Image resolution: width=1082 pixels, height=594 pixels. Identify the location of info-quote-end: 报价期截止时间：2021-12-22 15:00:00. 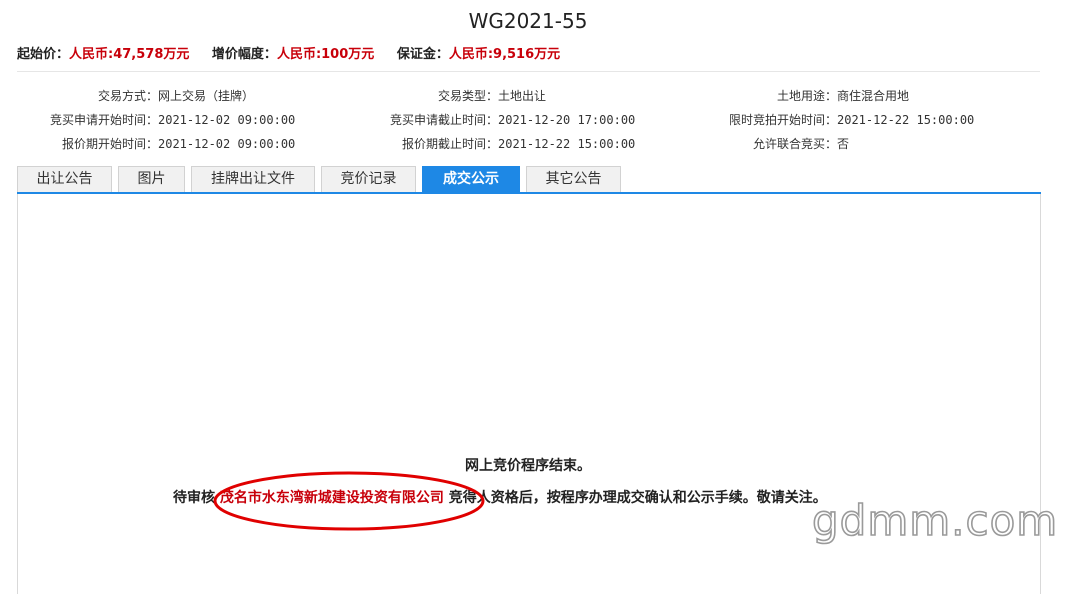
(518, 144).